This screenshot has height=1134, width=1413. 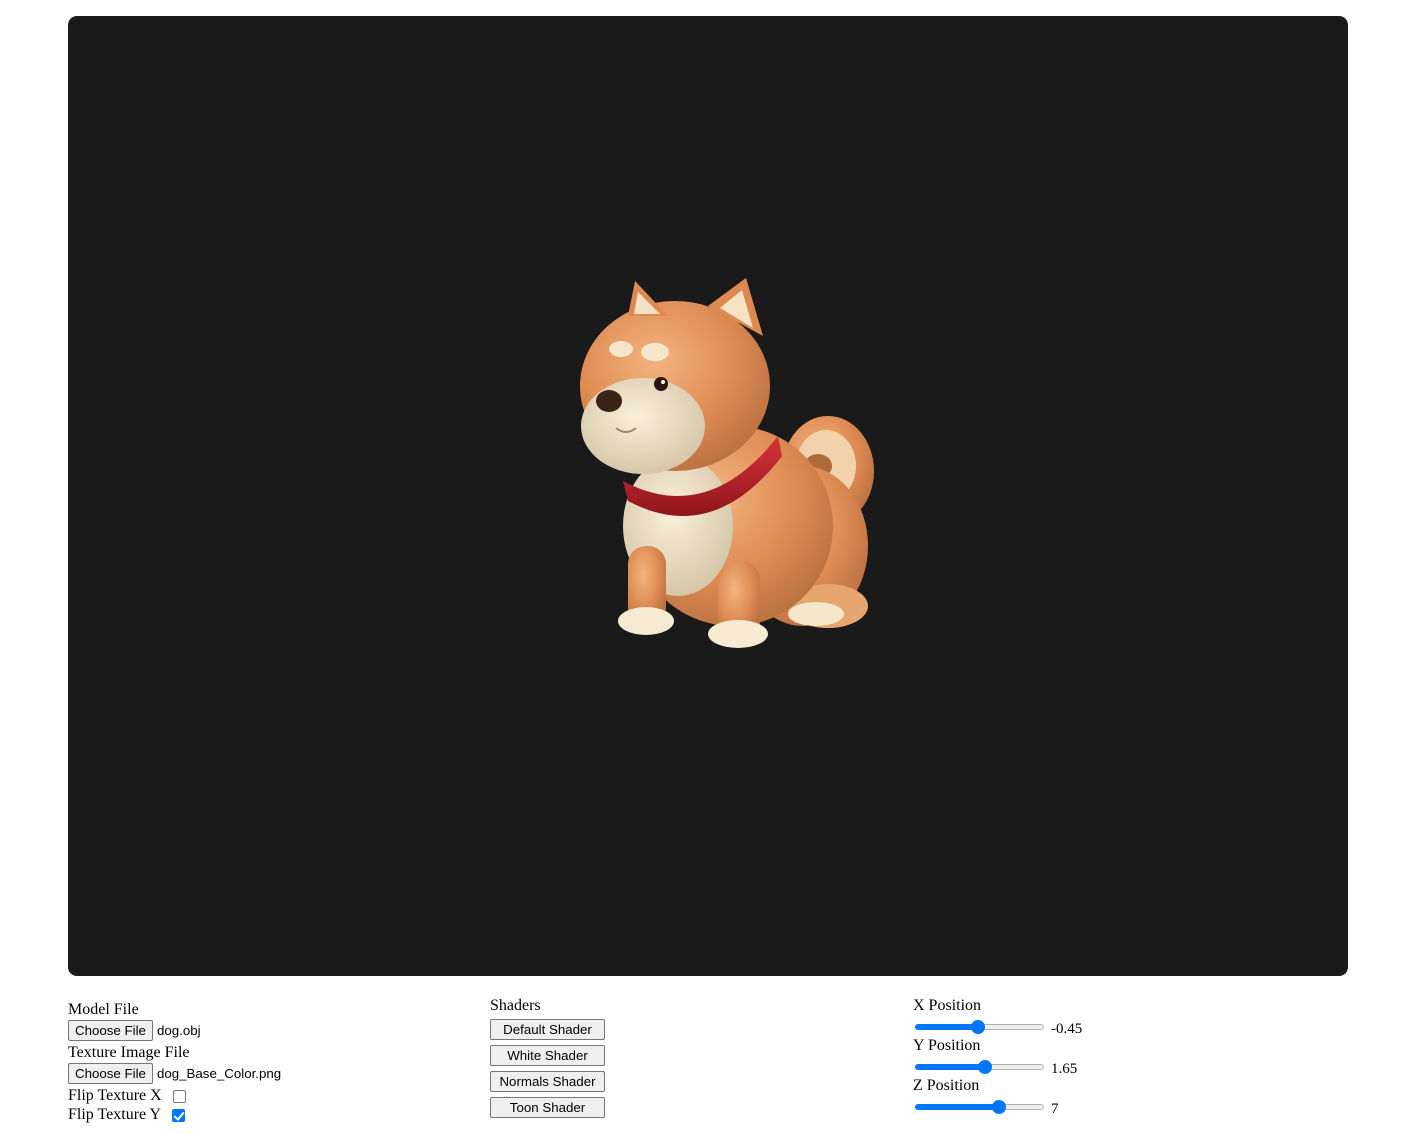 What do you see at coordinates (727, 463) in the screenshot?
I see `dog-model` at bounding box center [727, 463].